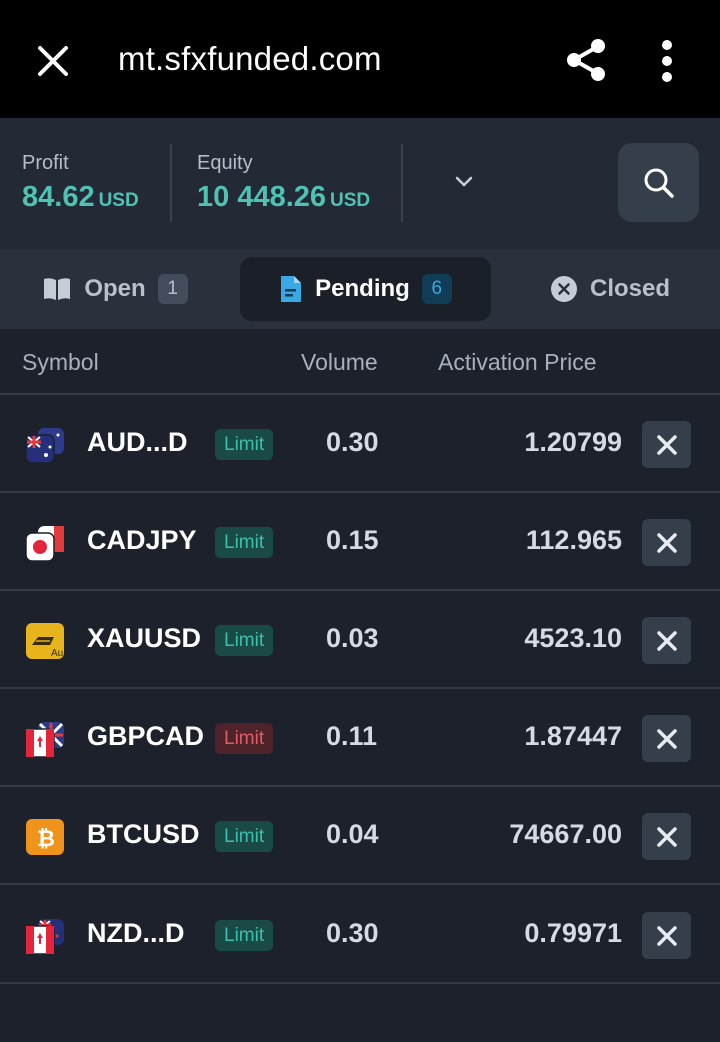 The image size is (720, 1042). I want to click on tab-pending-count: 6, so click(436, 289).